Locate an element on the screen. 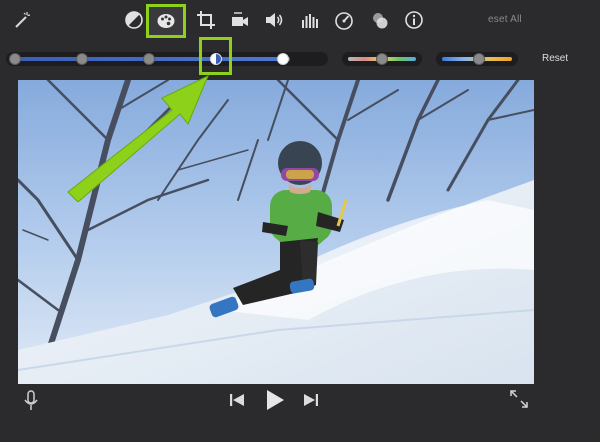 This screenshot has height=442, width=600. volume-icon is located at coordinates (274, 20).